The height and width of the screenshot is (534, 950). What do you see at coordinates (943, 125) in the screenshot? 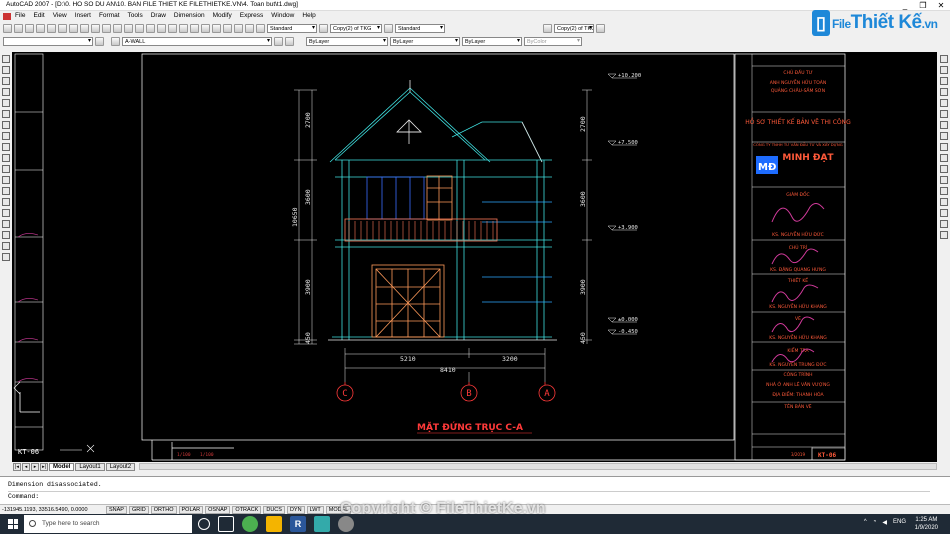
I see `rotate-icon` at bounding box center [943, 125].